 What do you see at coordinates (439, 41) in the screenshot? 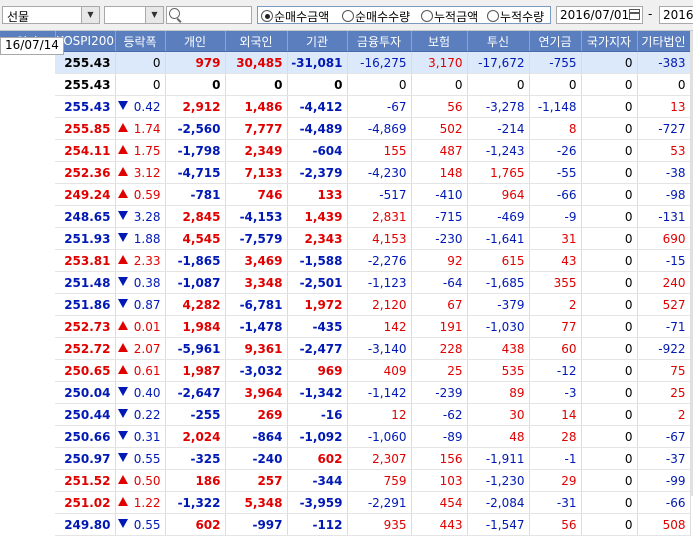
I see `column-header: 보험` at bounding box center [439, 41].